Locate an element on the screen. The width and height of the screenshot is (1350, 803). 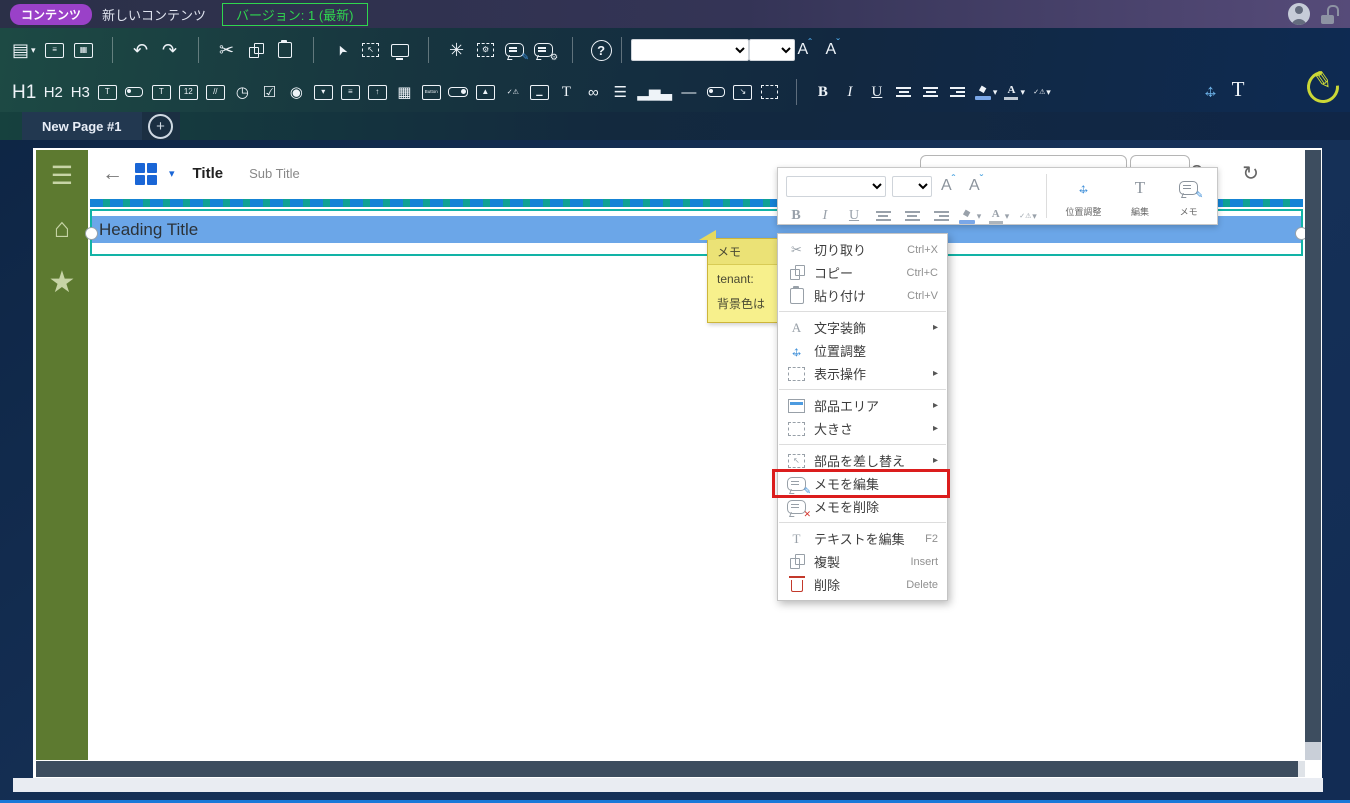
add-tab-button: + is located at coordinates (160, 126).